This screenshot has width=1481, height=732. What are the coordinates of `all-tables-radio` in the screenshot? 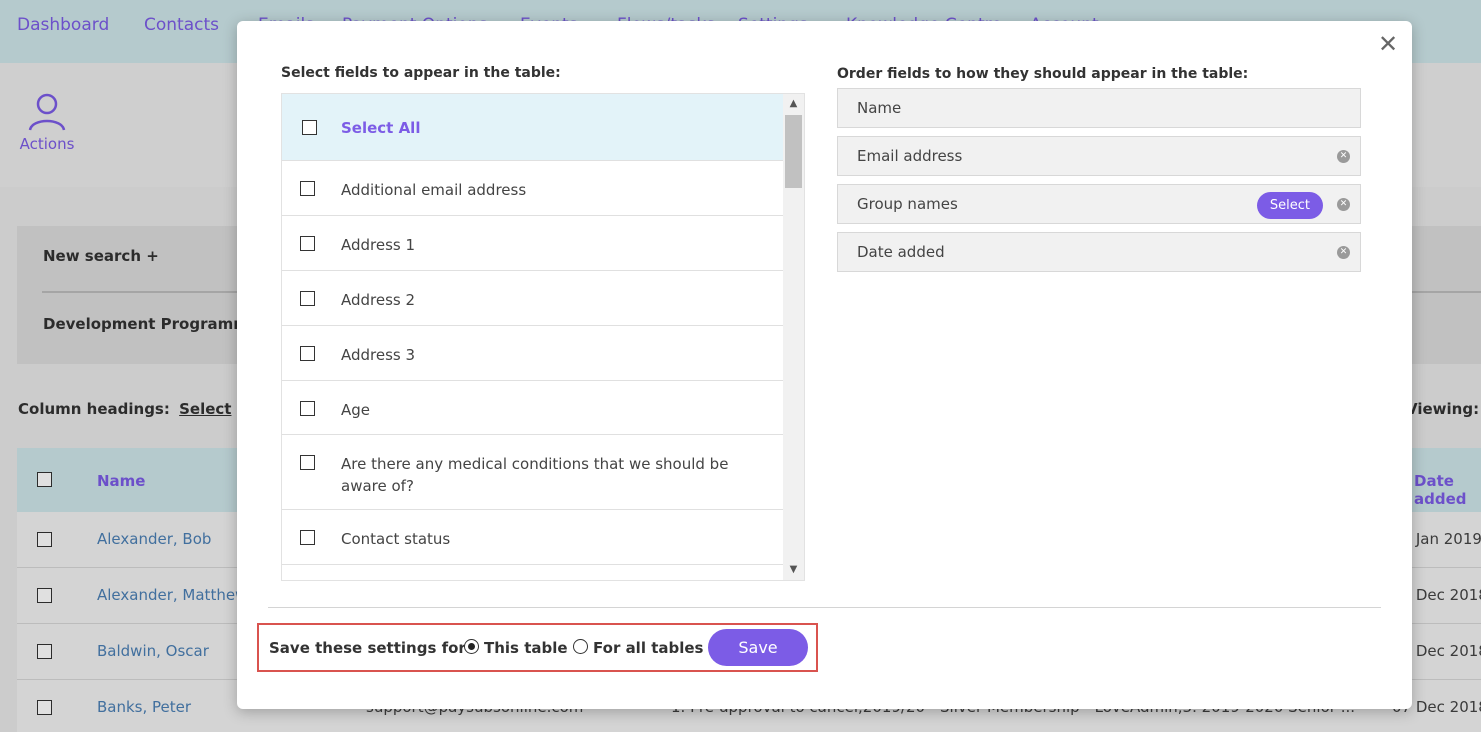 It's located at (580, 646).